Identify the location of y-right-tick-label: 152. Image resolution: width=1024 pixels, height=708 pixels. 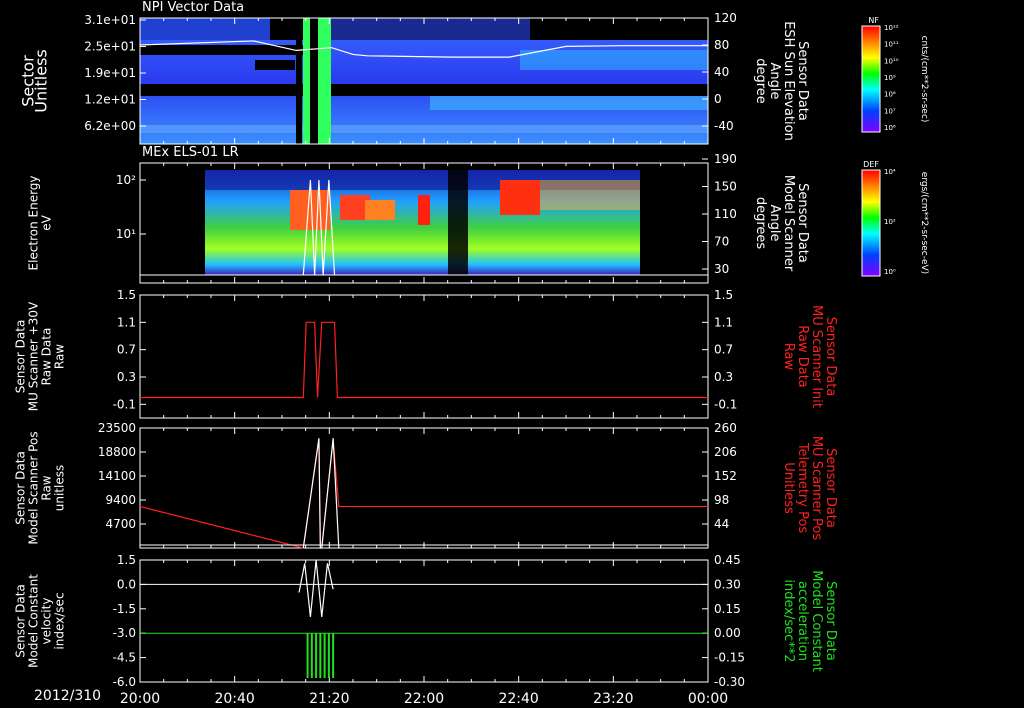
(725, 476).